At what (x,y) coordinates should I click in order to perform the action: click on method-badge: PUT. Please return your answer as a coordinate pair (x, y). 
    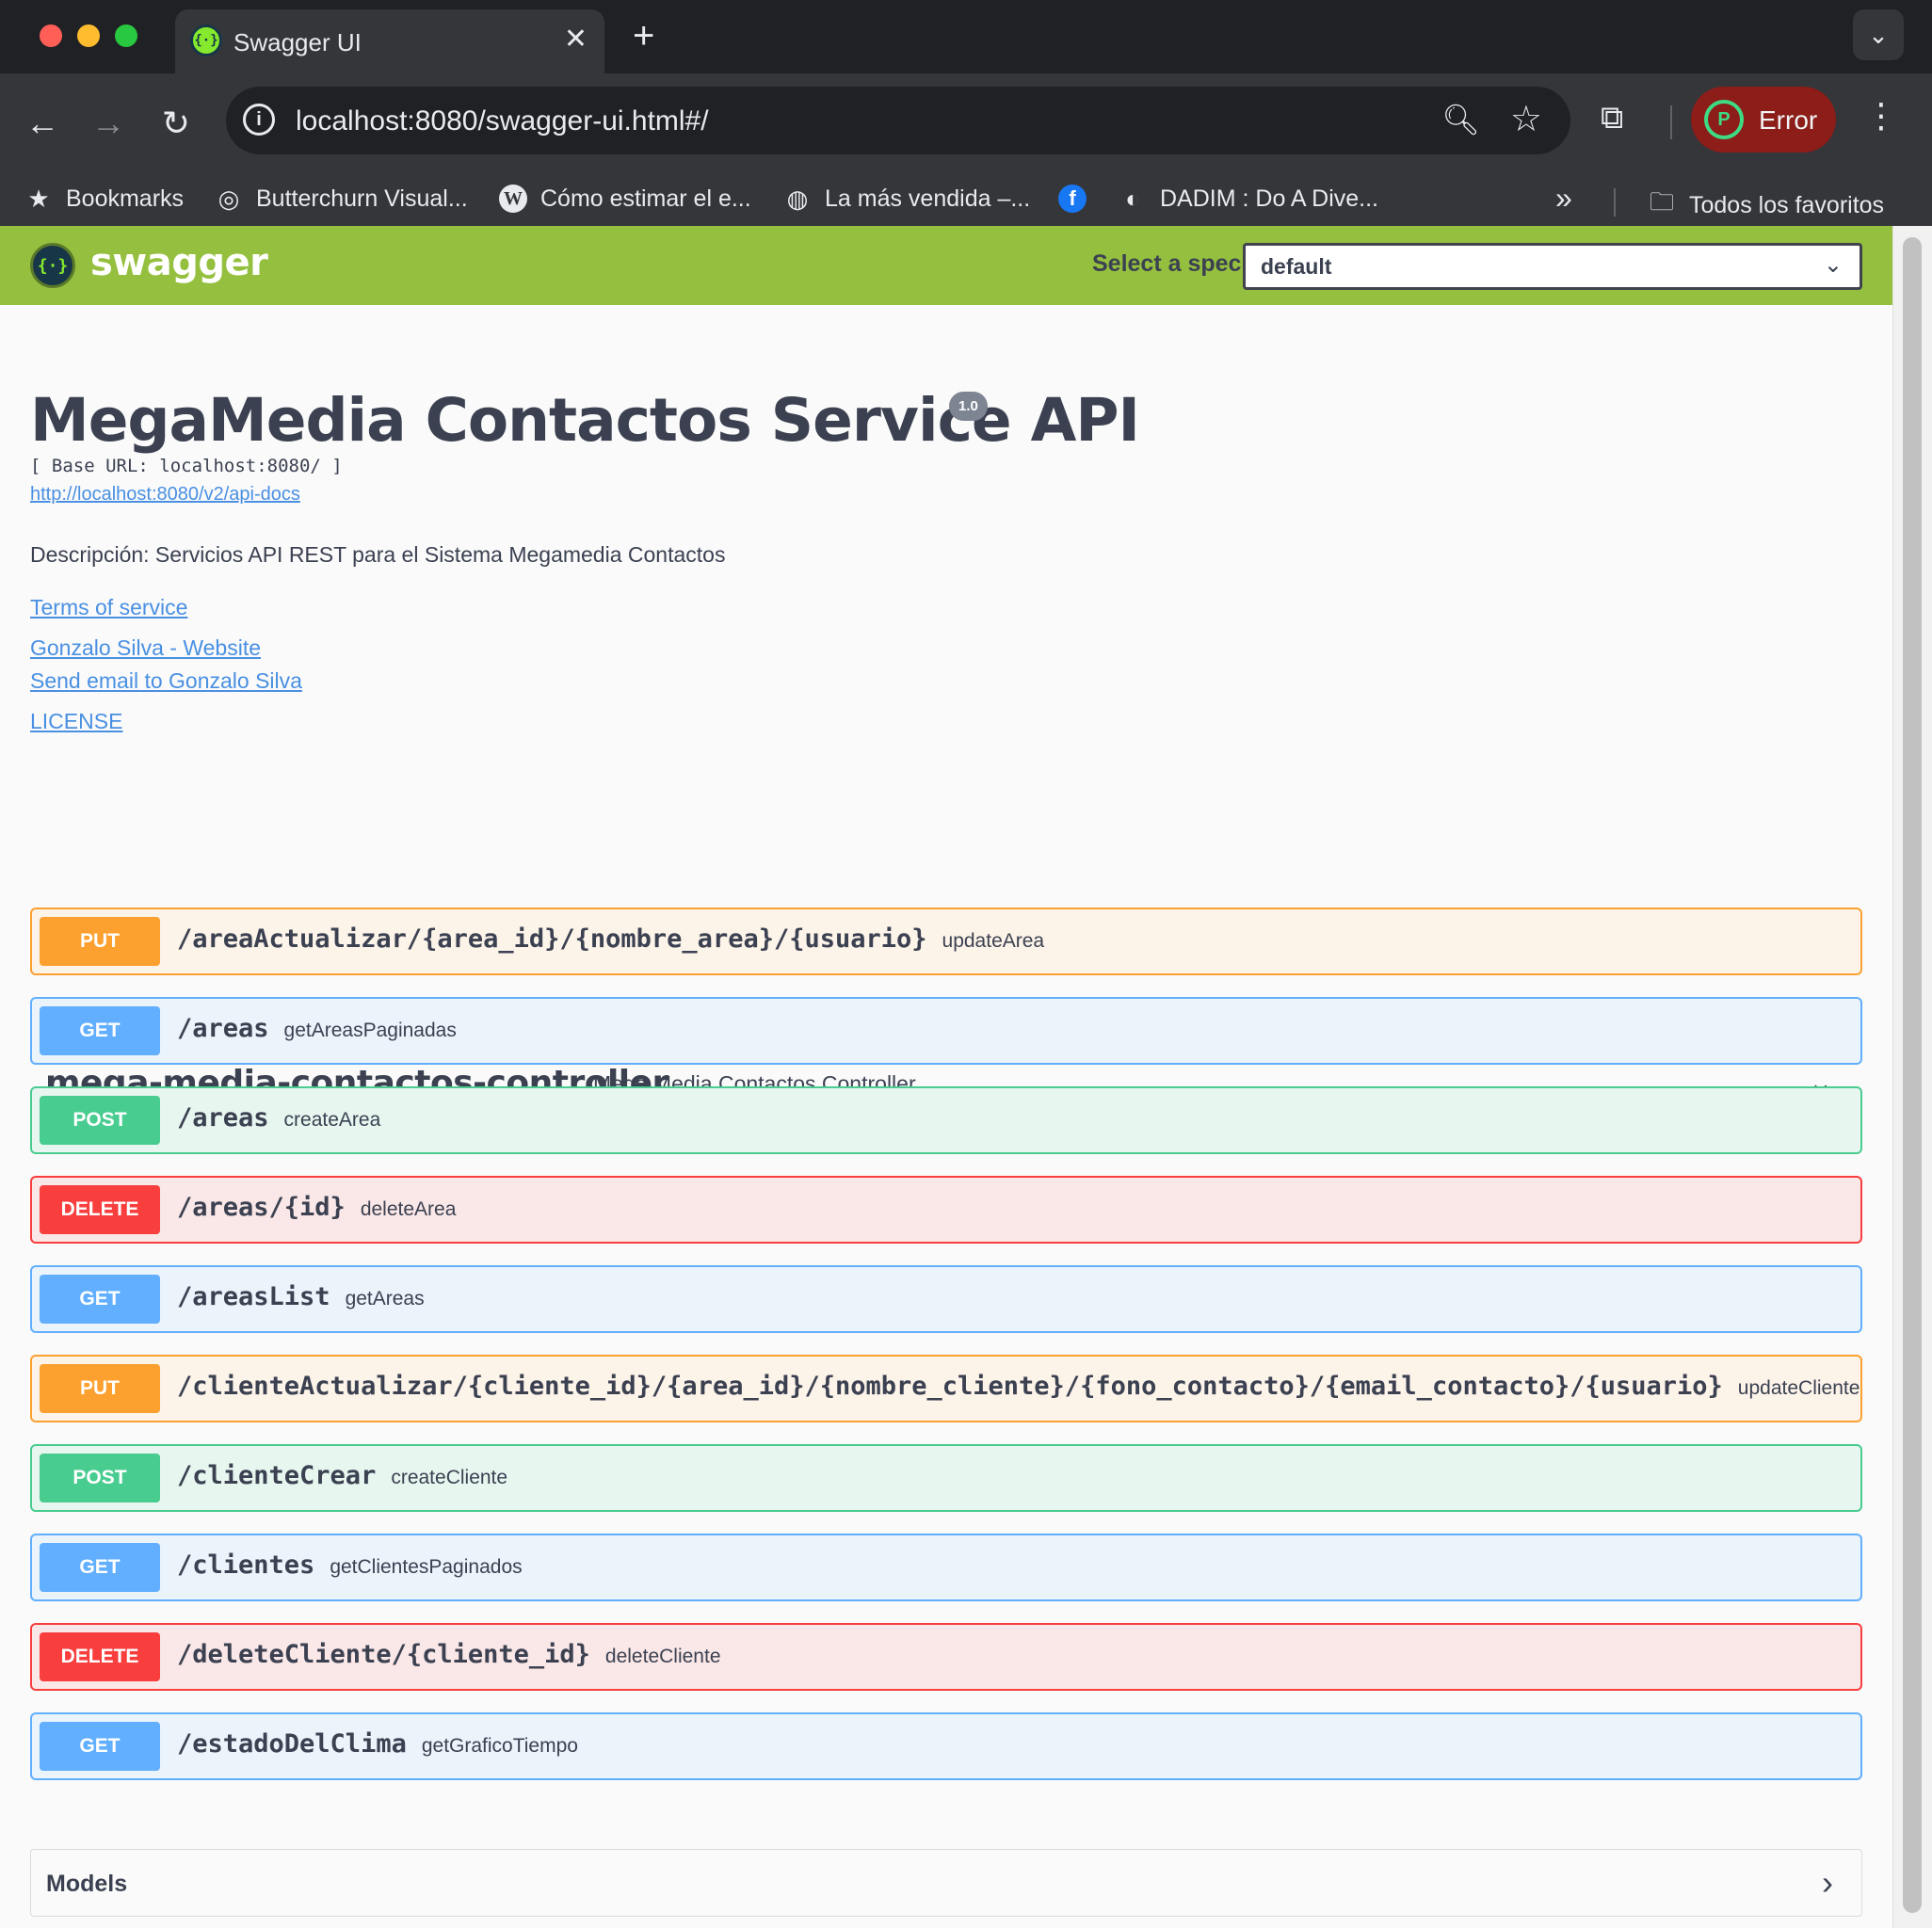
    Looking at the image, I should click on (100, 941).